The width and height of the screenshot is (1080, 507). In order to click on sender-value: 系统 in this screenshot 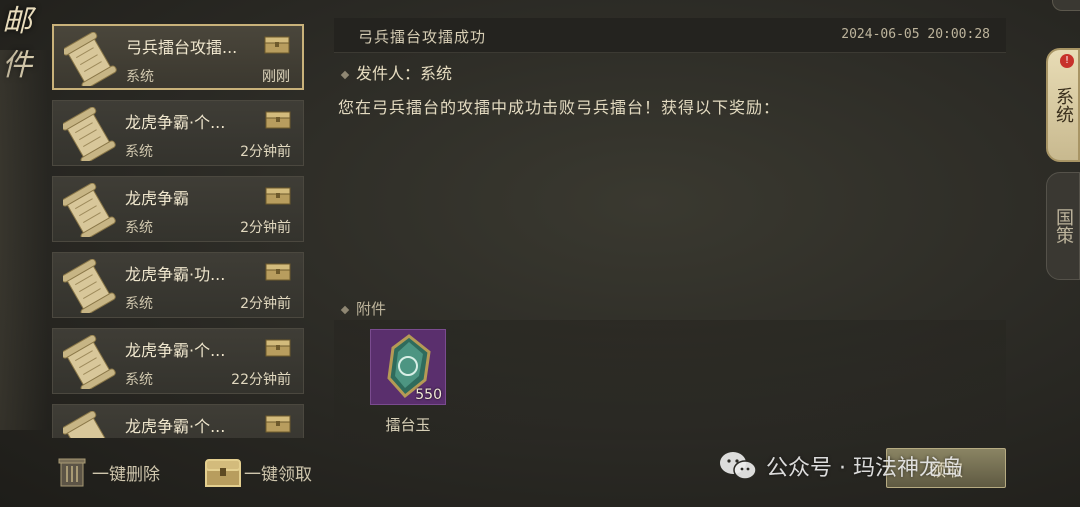, I will do `click(436, 73)`.